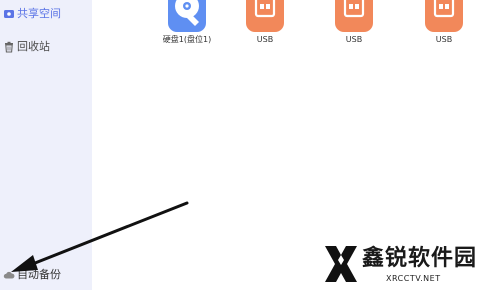 The image size is (500, 290). Describe the element at coordinates (9, 275) in the screenshot. I see `cloud-backup-icon` at that location.